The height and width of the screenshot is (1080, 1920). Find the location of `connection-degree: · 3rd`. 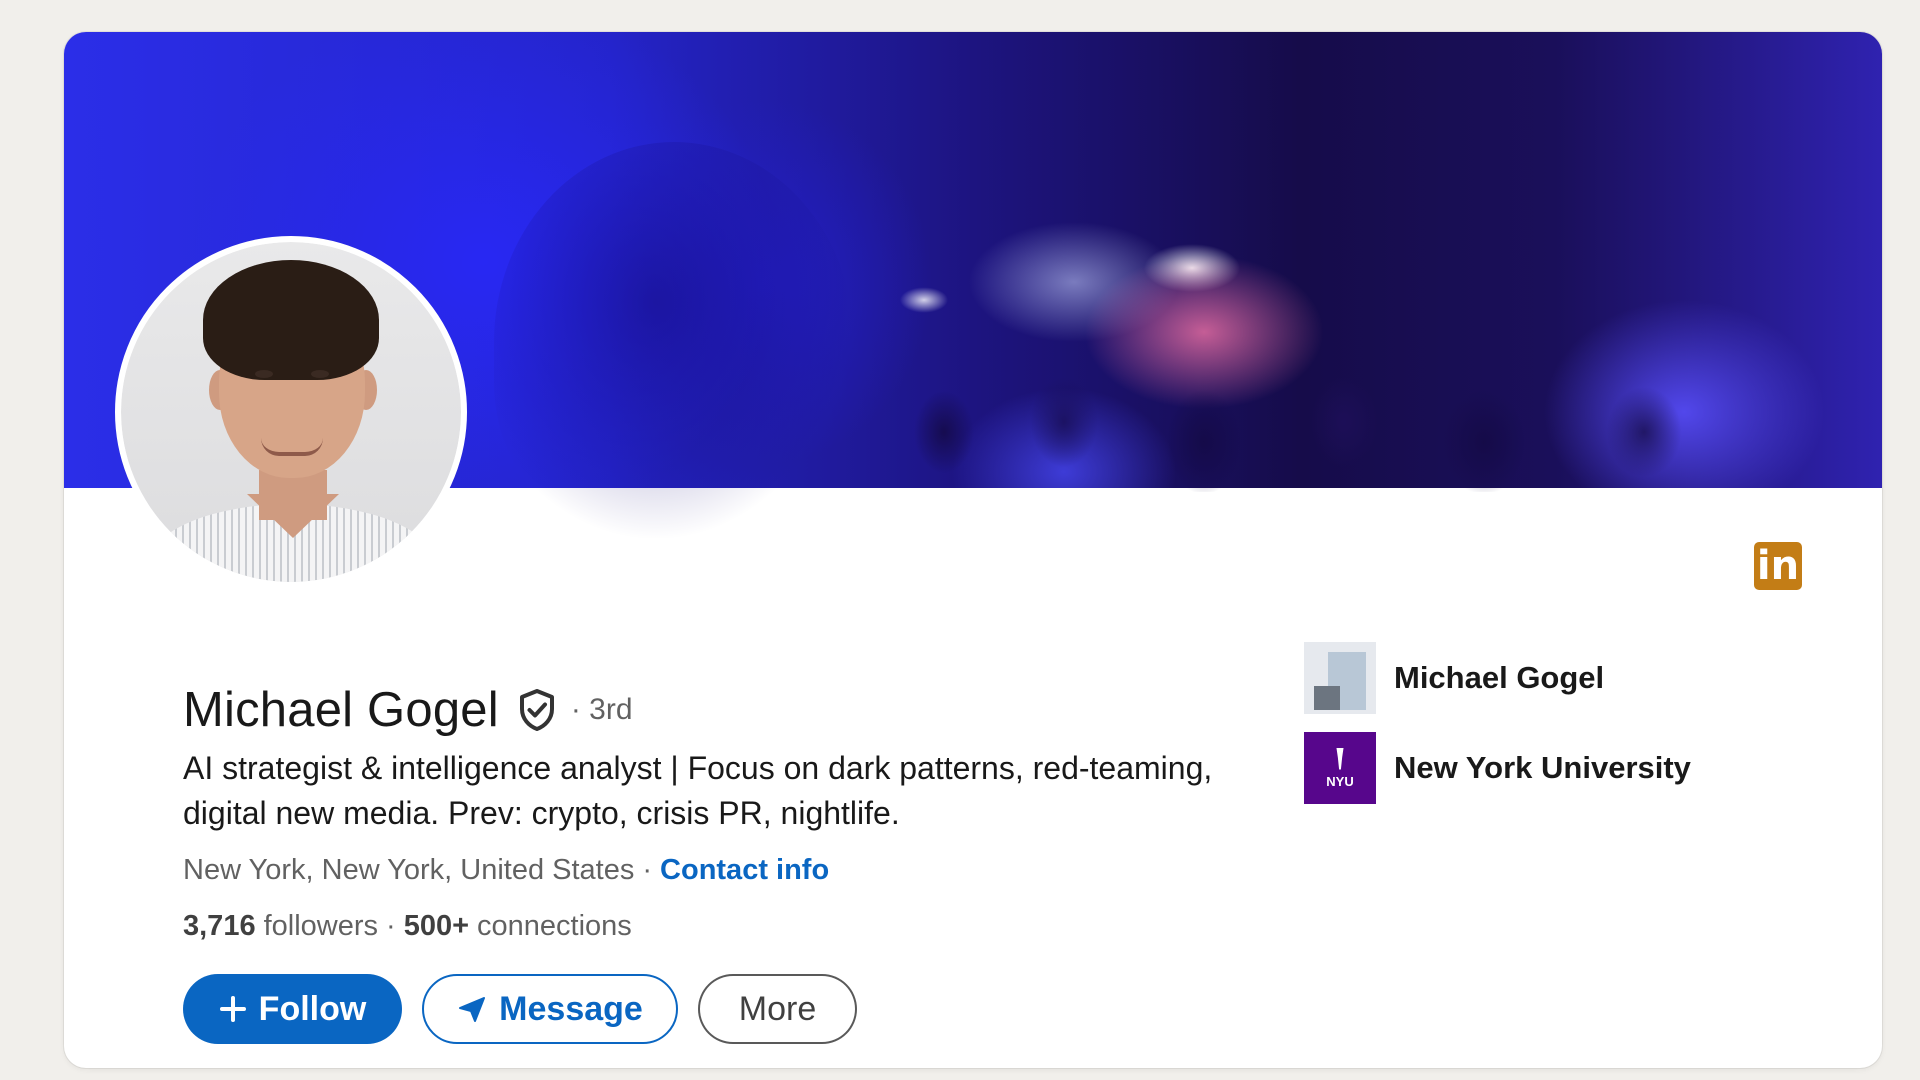

connection-degree: · 3rd is located at coordinates (601, 709).